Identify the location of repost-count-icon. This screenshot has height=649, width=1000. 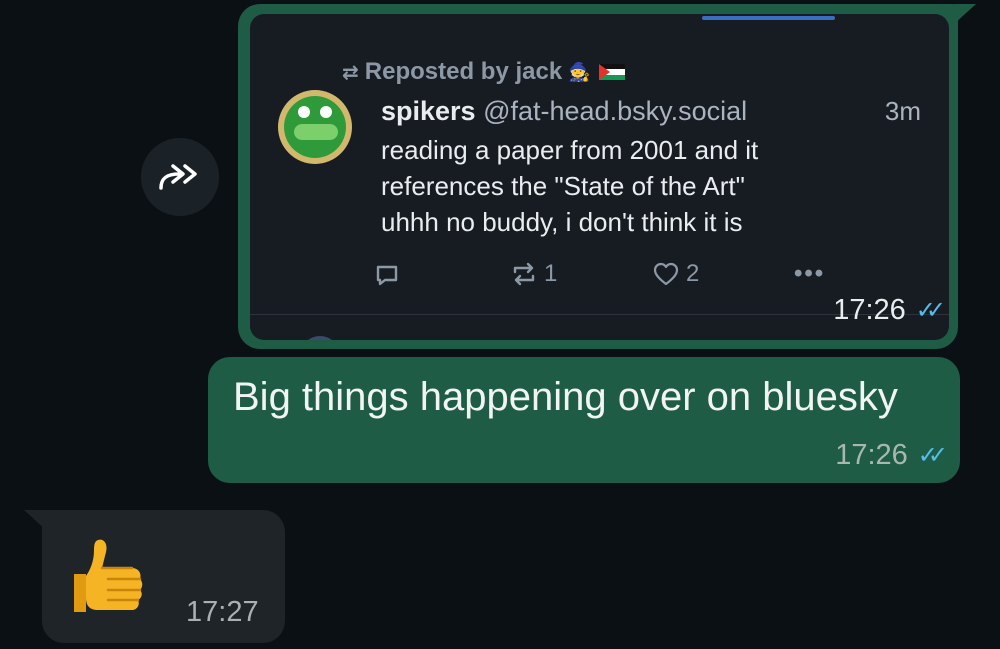
(524, 274).